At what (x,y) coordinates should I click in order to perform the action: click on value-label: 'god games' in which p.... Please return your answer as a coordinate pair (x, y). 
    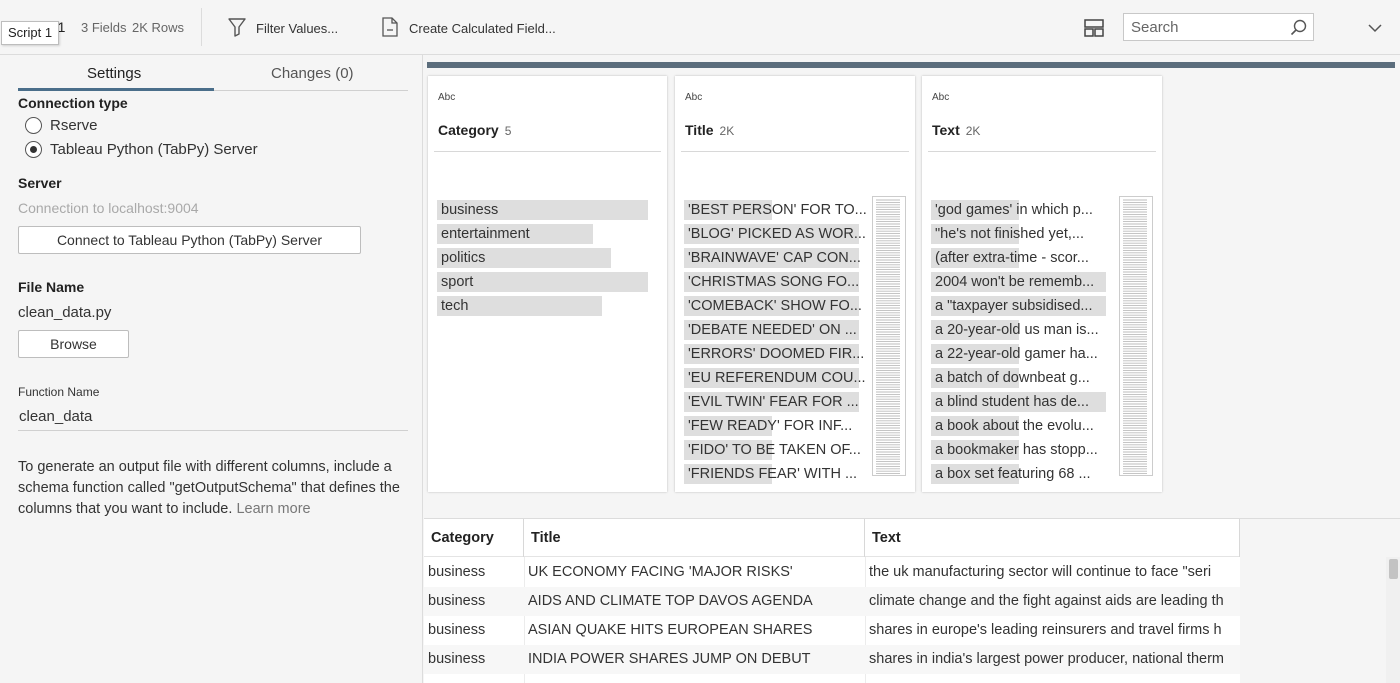
    Looking at the image, I should click on (1014, 210).